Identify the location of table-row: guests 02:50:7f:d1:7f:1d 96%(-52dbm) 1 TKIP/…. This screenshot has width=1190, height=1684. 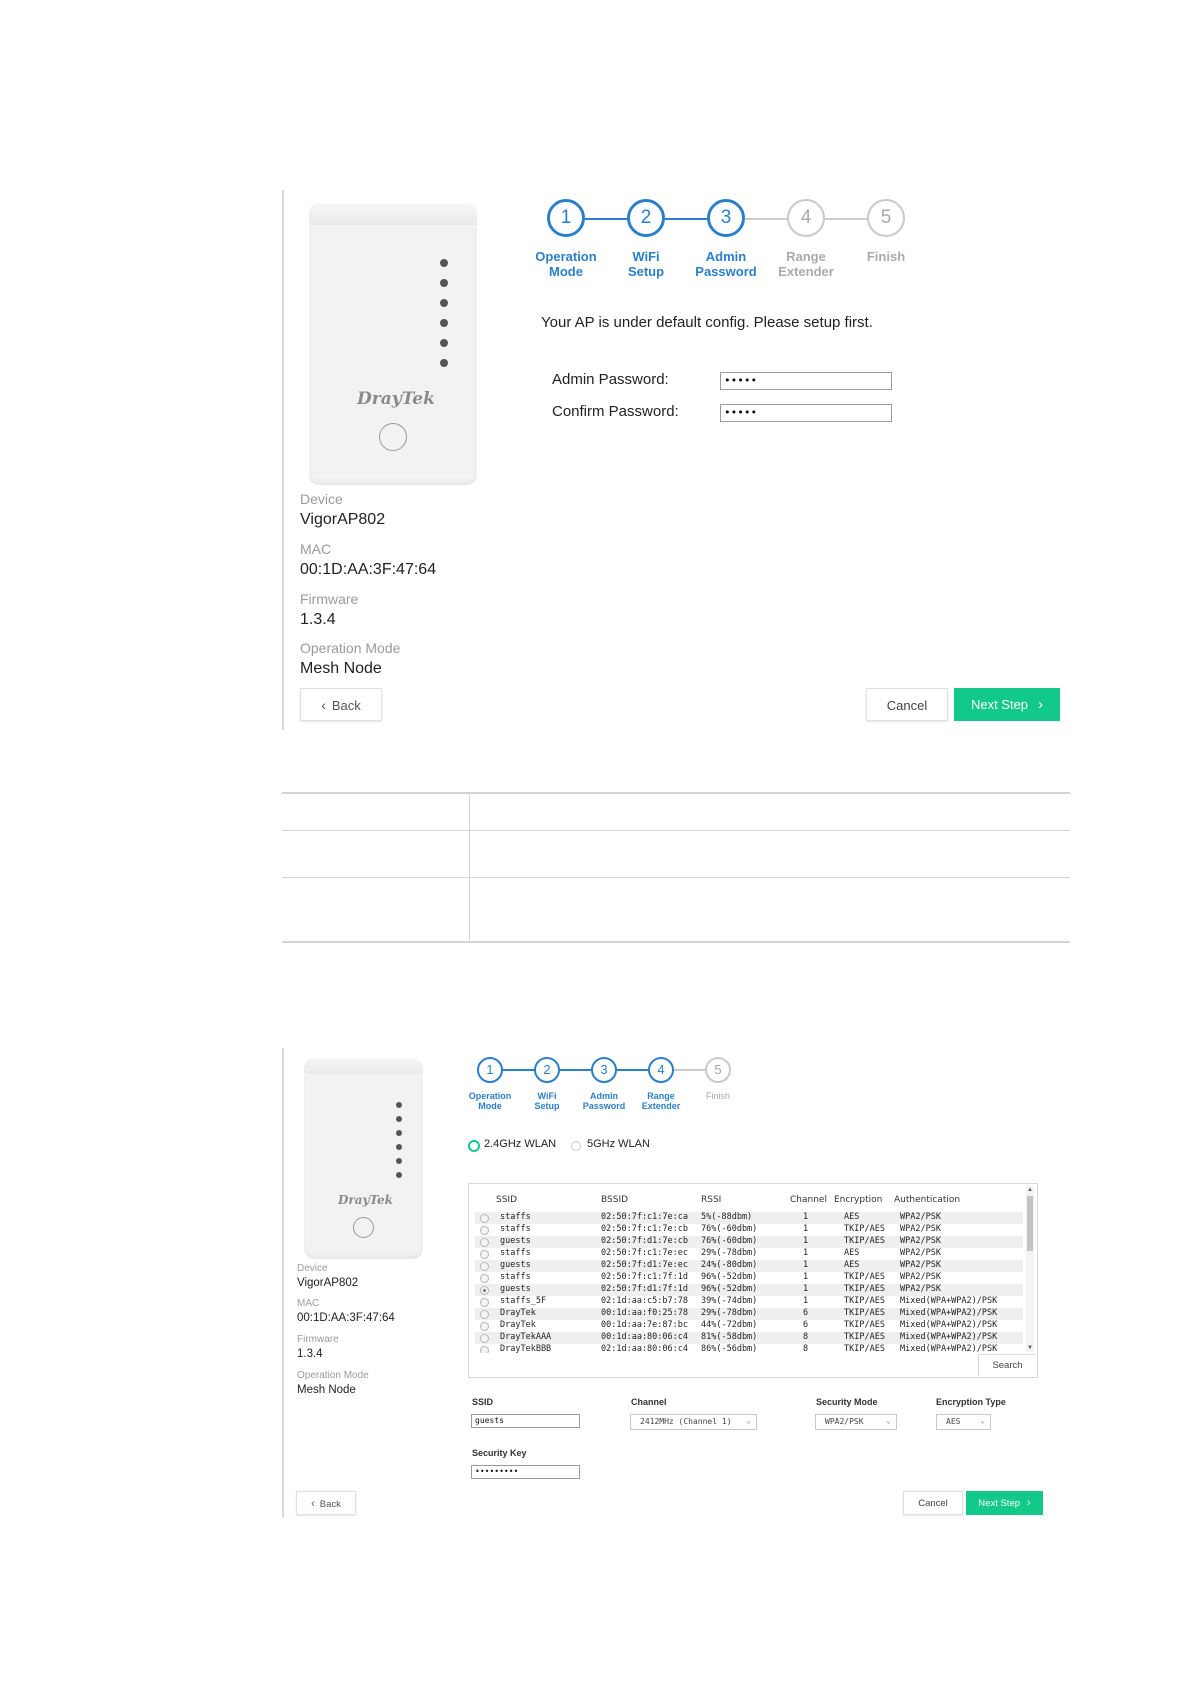
(749, 1290).